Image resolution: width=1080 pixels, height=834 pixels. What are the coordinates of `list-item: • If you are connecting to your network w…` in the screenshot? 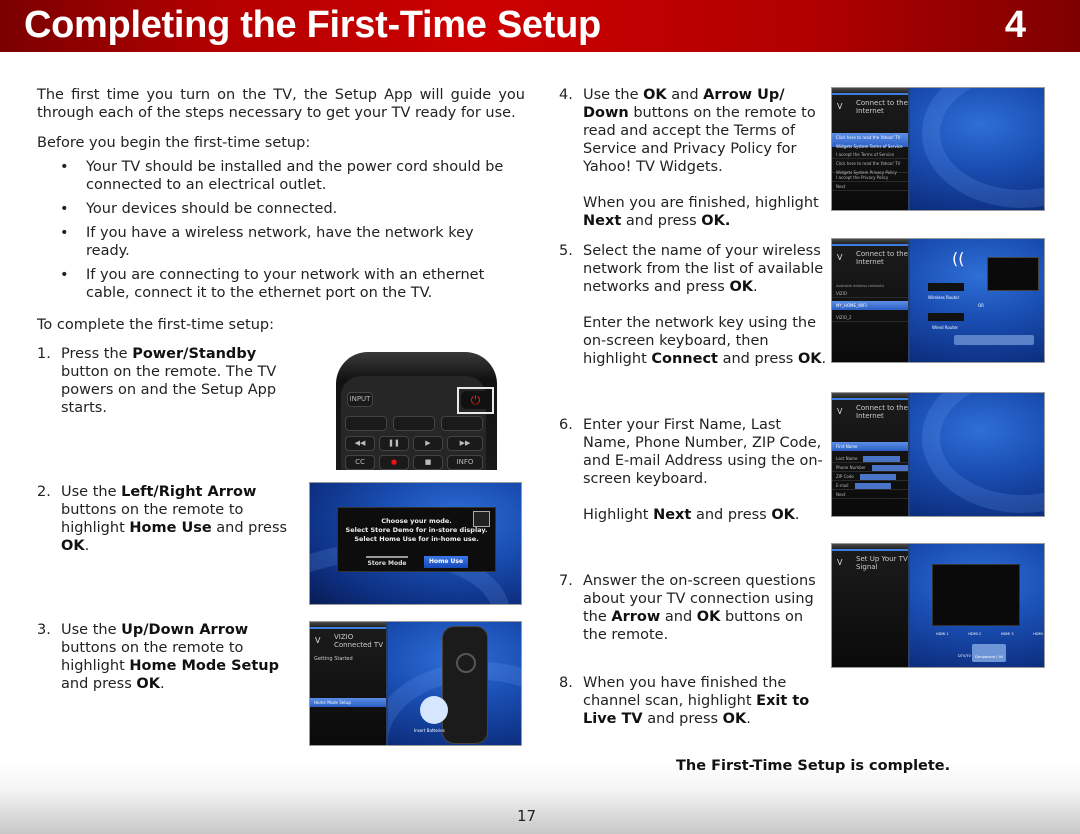 It's located at (272, 284).